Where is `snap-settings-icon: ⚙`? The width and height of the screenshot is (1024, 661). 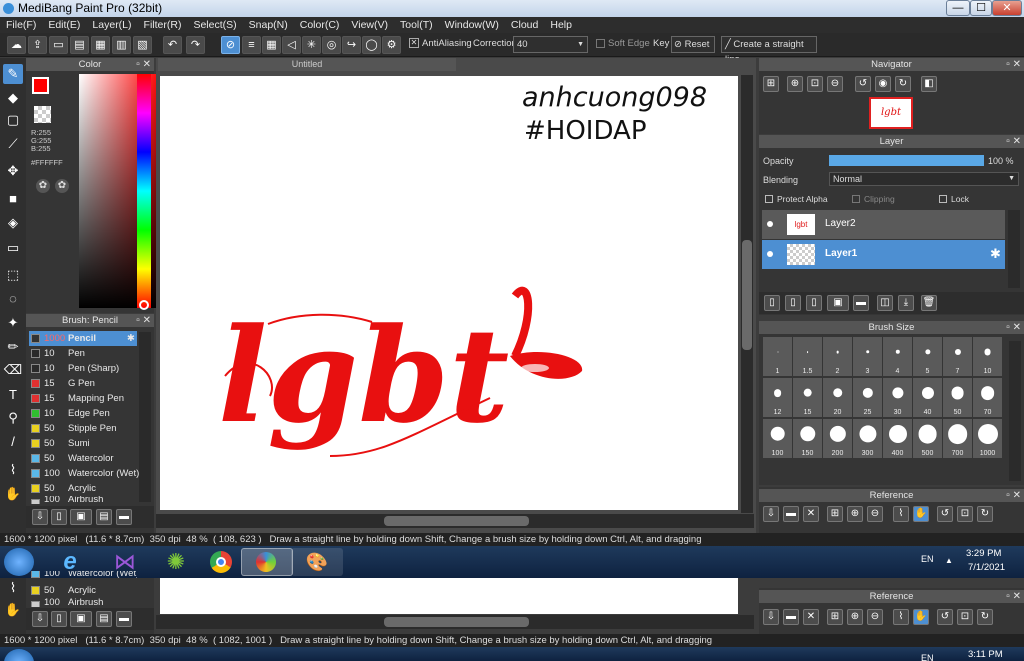 snap-settings-icon: ⚙ is located at coordinates (391, 45).